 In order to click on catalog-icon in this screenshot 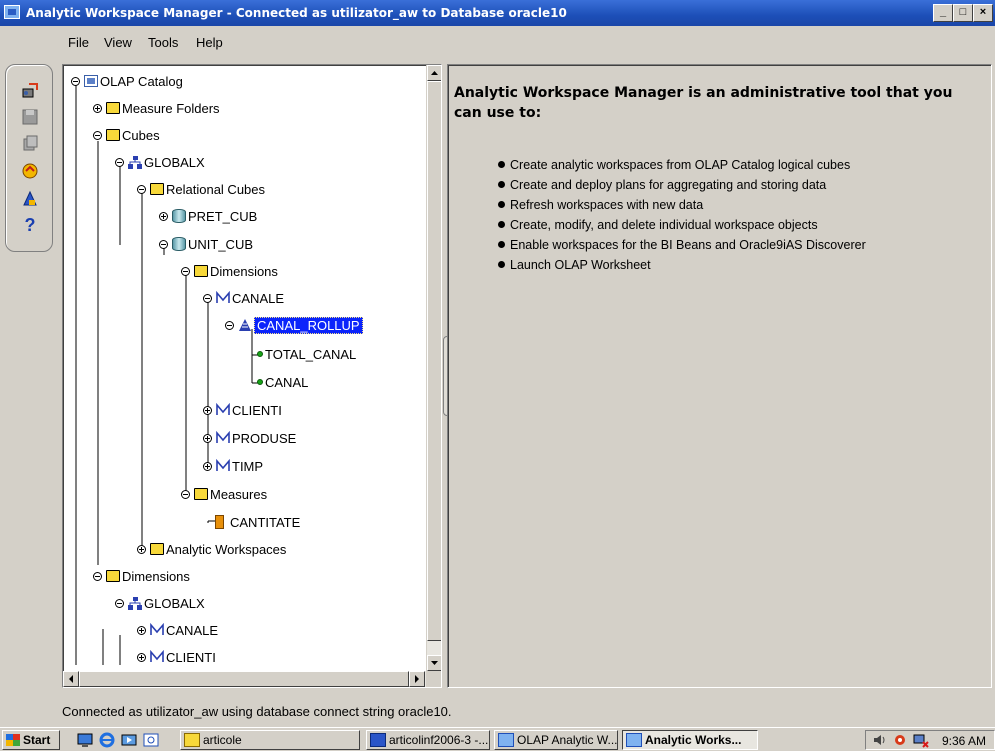, I will do `click(91, 81)`.